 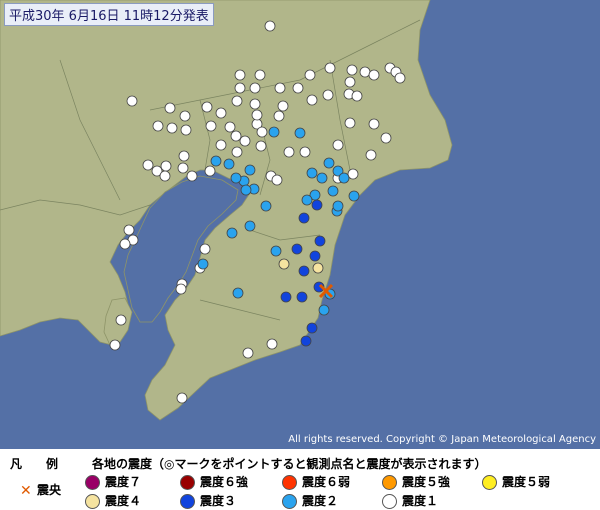 I want to click on intensity-7-dot-icon, so click(x=92, y=482).